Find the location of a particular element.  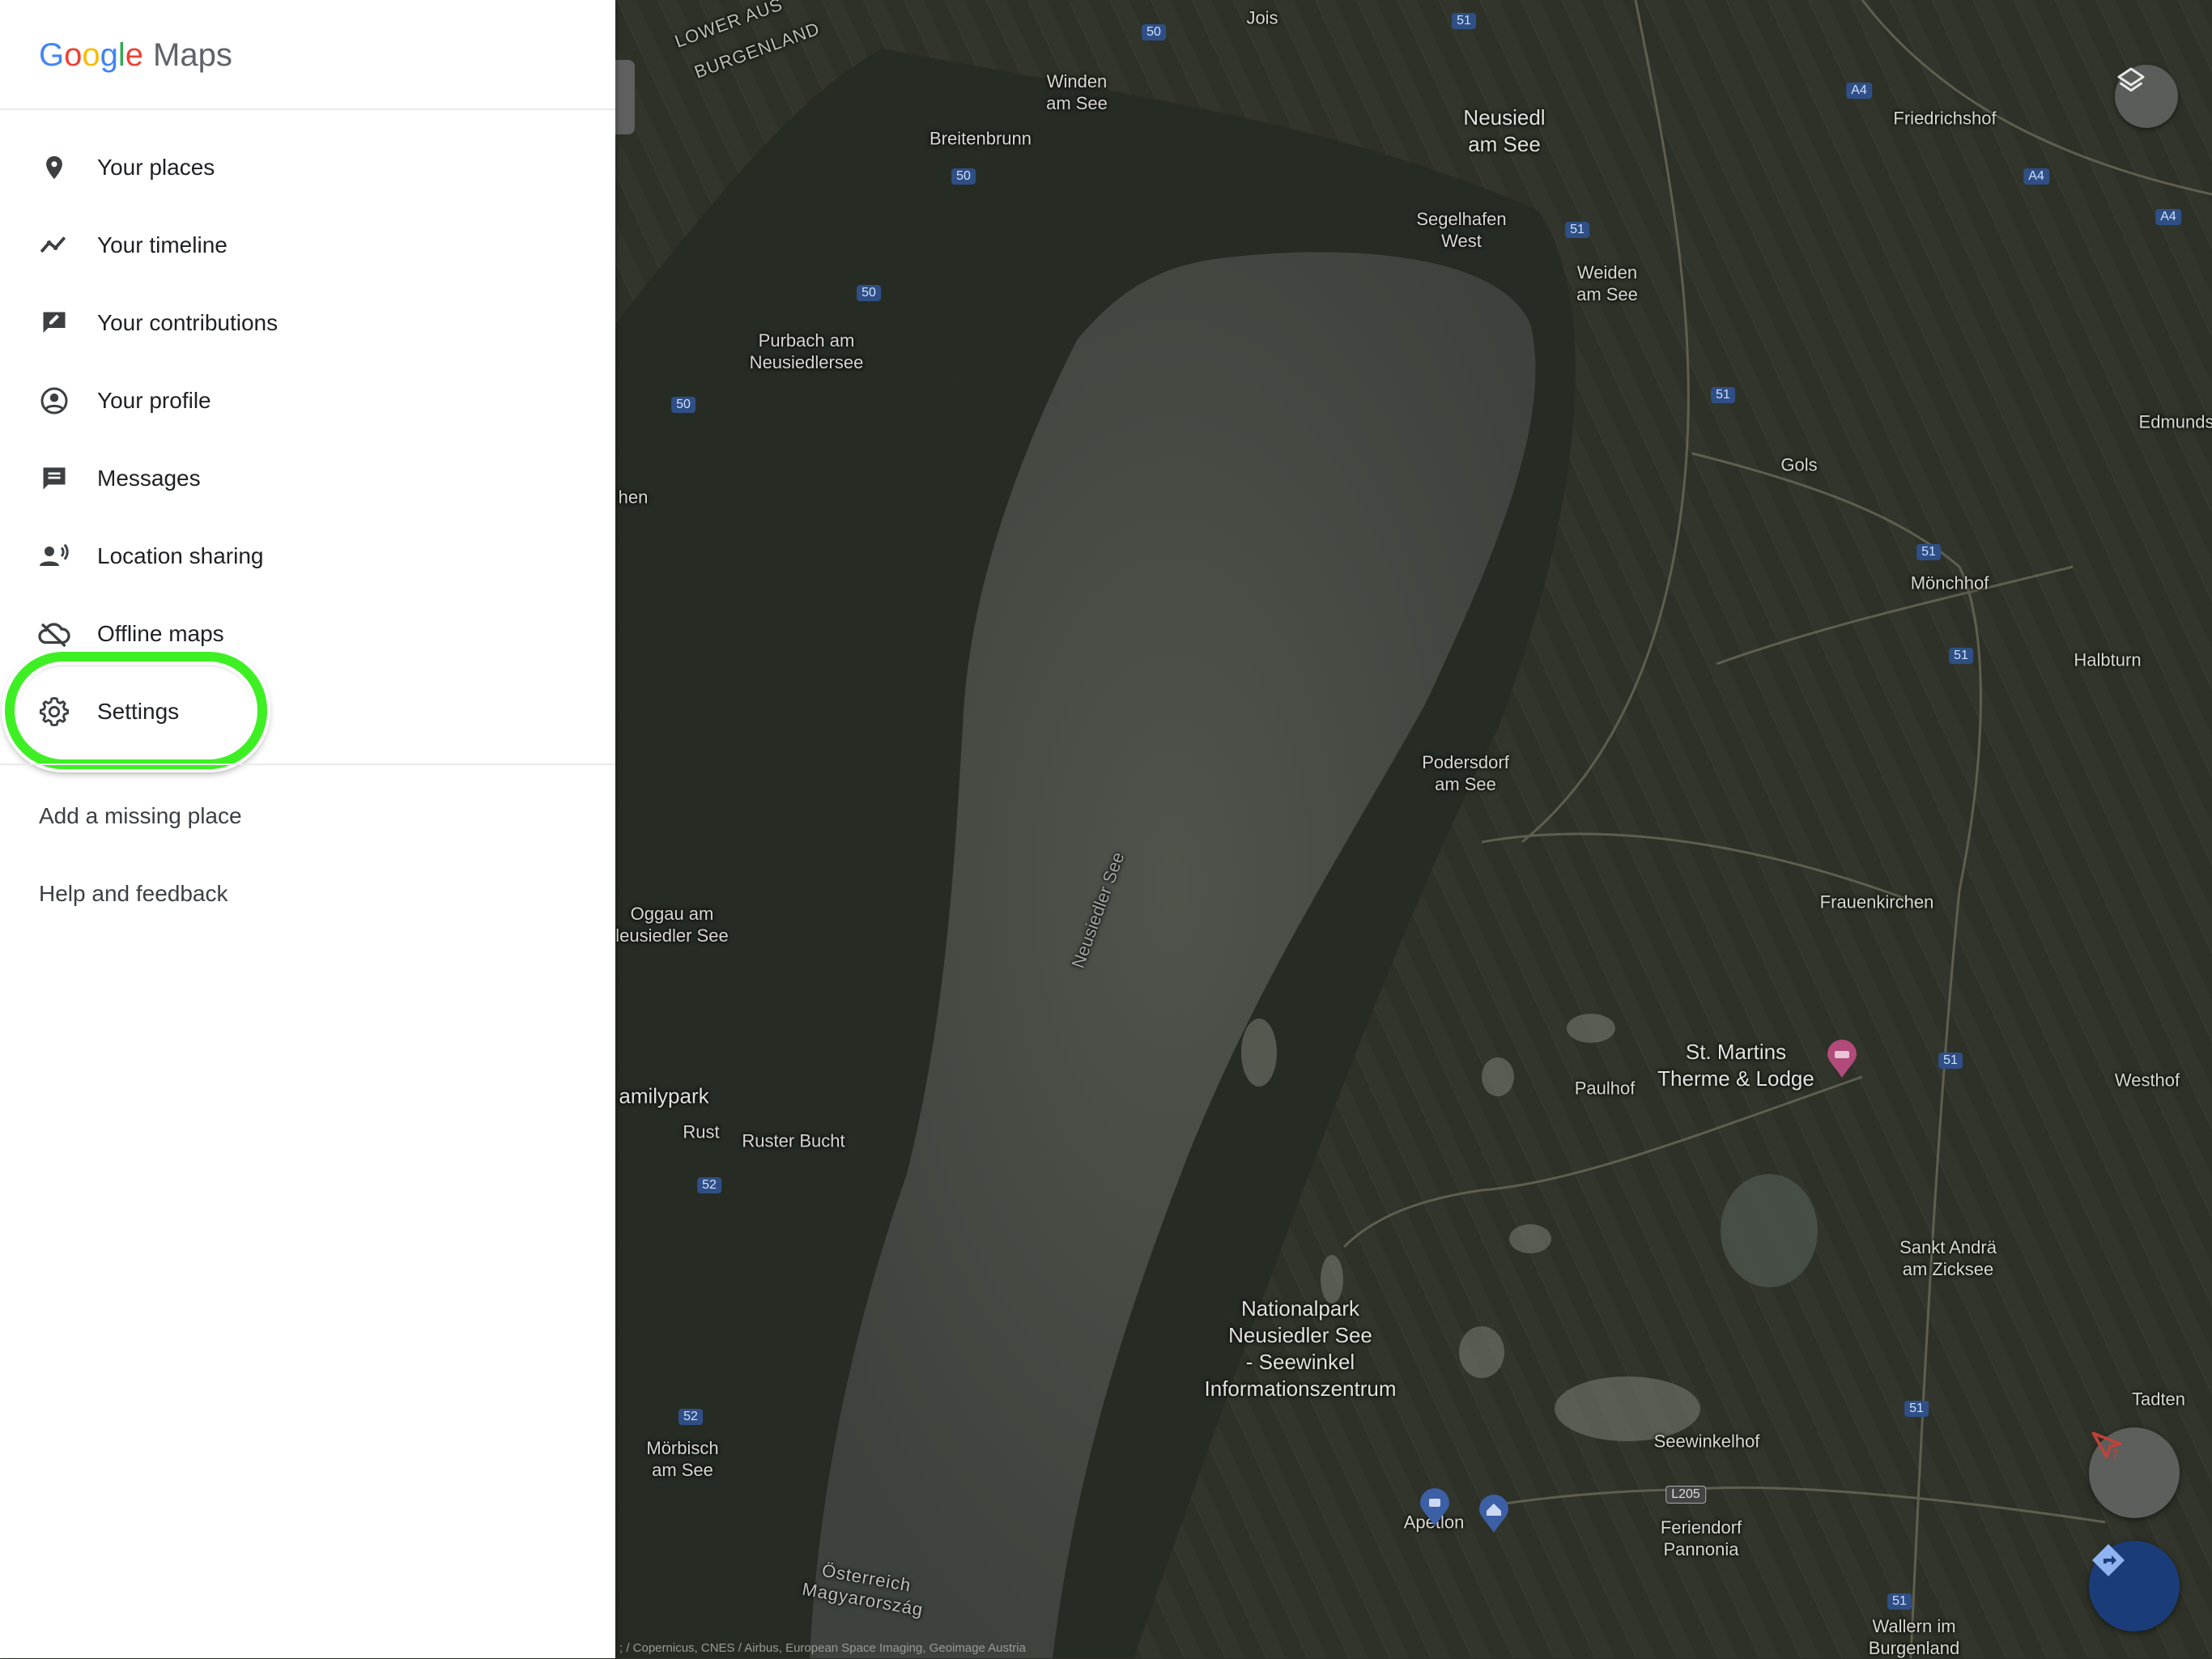

location-sharing-icon is located at coordinates (54, 556).